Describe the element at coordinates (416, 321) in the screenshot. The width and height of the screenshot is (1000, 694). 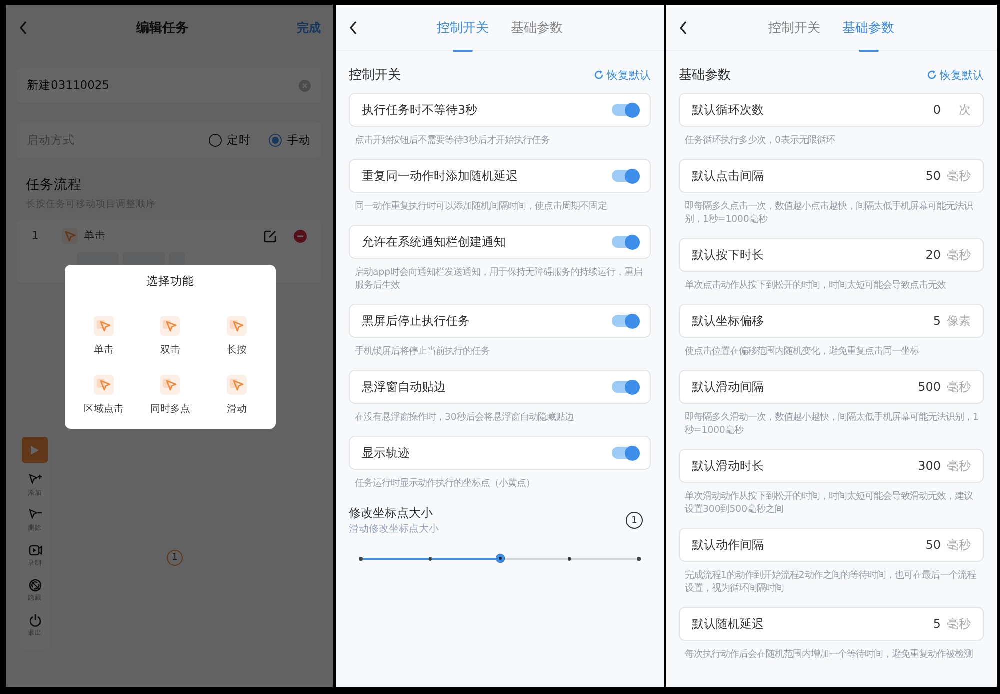
I see `setting-label: 黑屏后停止执行任务` at that location.